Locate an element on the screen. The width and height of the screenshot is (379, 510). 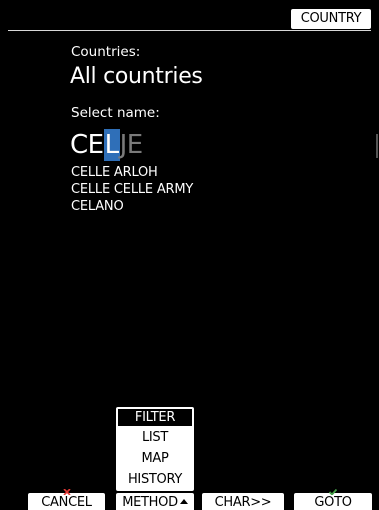
goto-label: GOTO is located at coordinates (333, 502).